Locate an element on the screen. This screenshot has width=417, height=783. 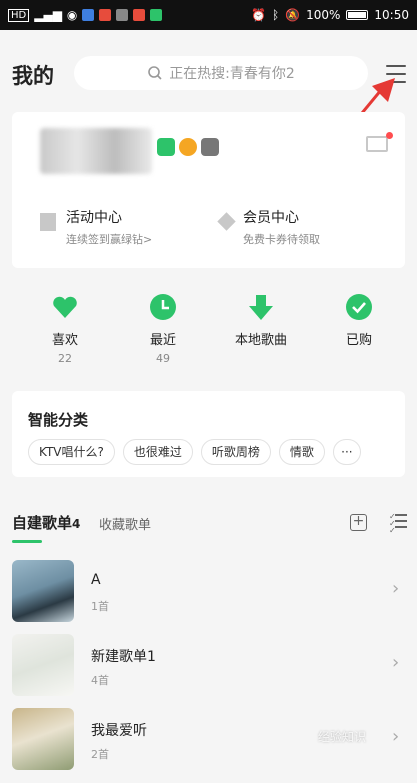
menu-icon is located at coordinates (396, 74).